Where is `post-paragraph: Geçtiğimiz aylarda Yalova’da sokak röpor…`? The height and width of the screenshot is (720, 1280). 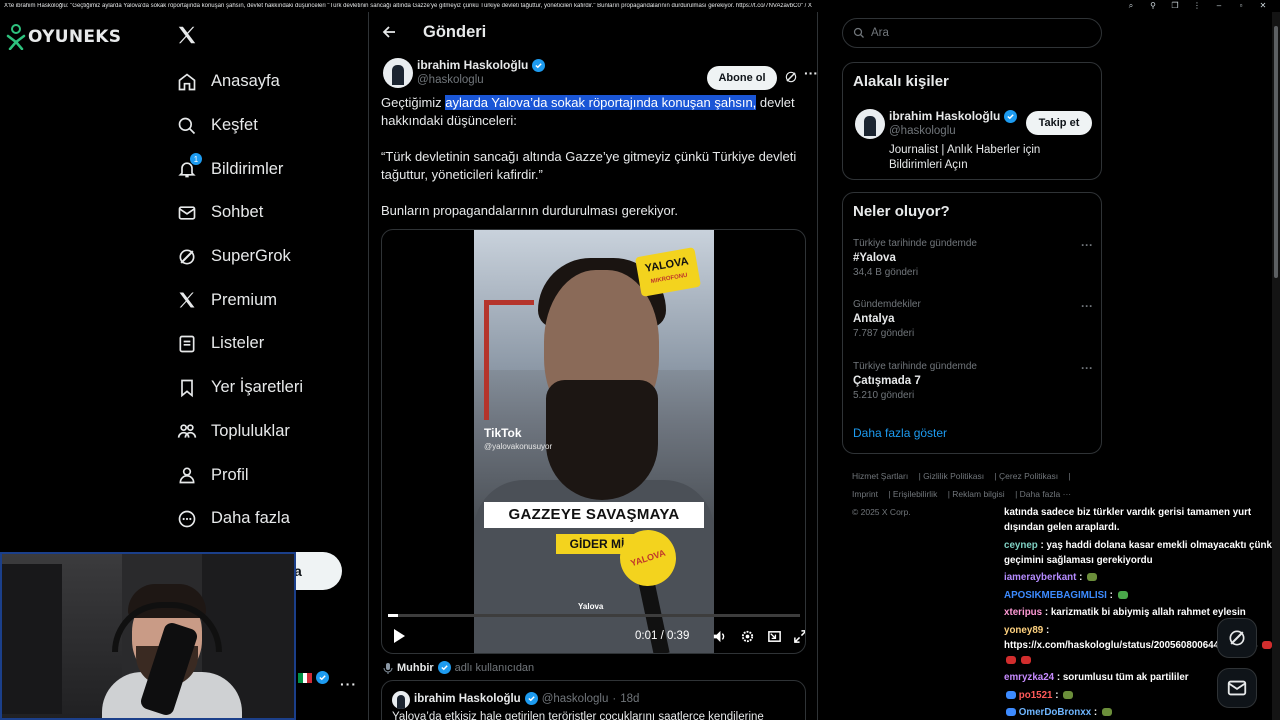
post-paragraph: Geçtiğimiz aylarda Yalova’da sokak röpor… is located at coordinates (594, 112).